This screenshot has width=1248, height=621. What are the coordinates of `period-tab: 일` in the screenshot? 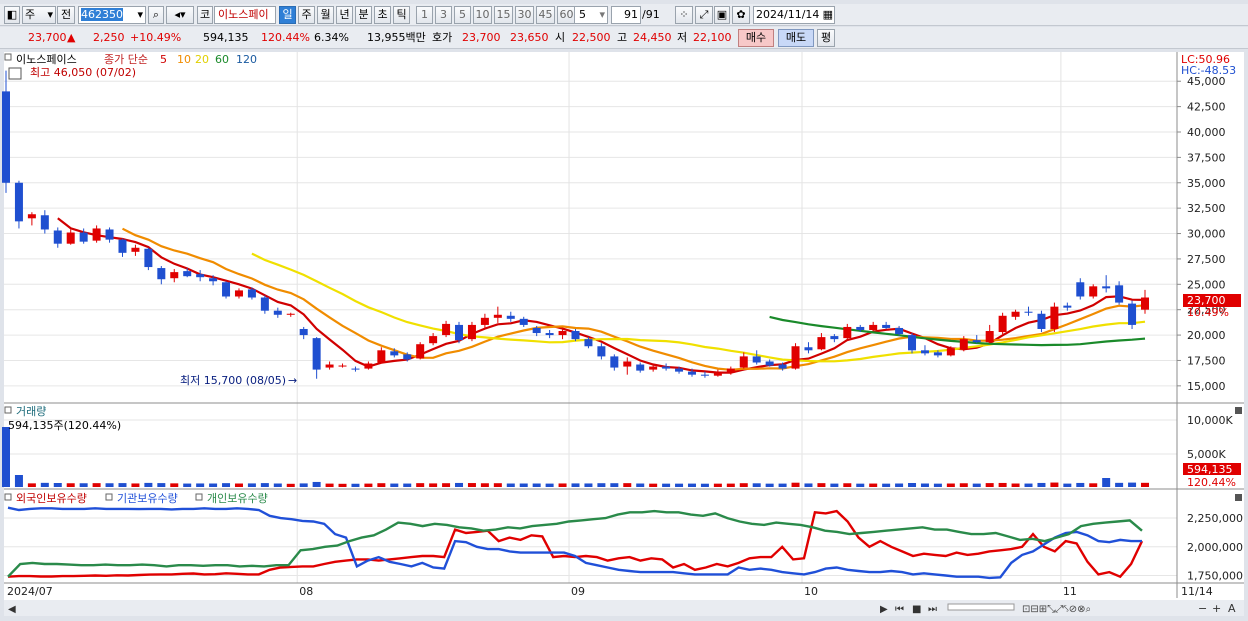 It's located at (287, 15).